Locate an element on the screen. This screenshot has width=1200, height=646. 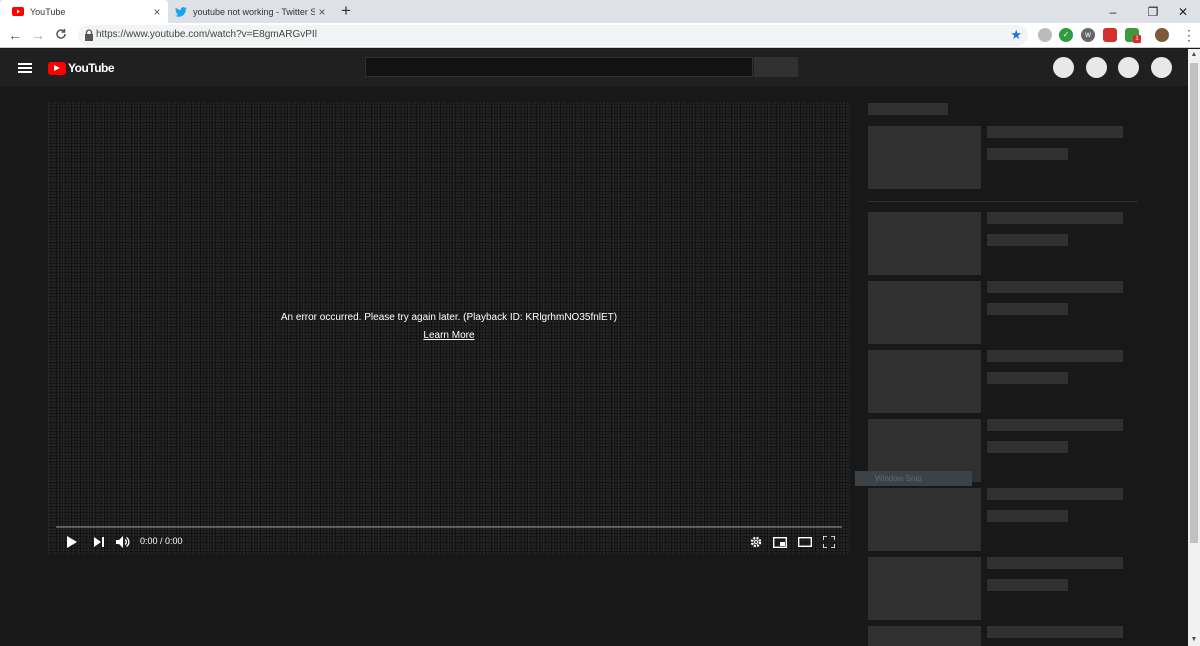
play-icon is located at coordinates (71, 542).